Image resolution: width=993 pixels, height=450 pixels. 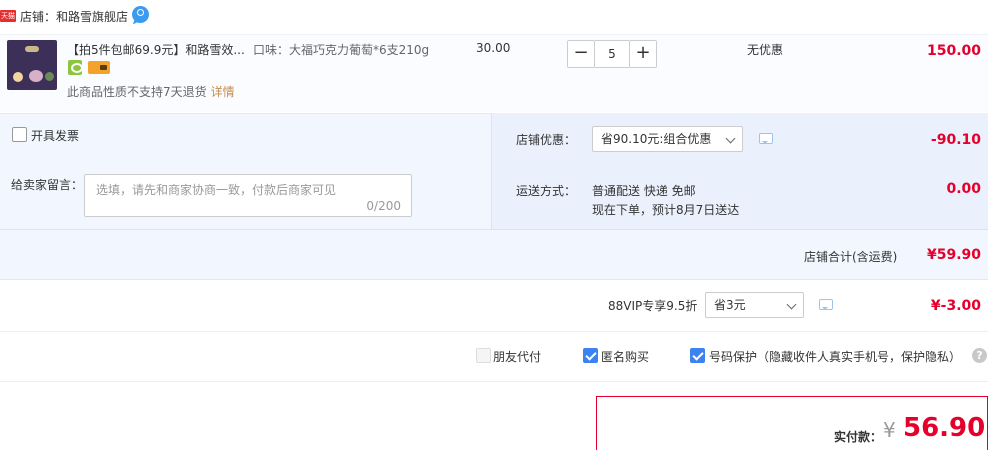 What do you see at coordinates (483, 355) in the screenshot?
I see `friend-pay-checkbox` at bounding box center [483, 355].